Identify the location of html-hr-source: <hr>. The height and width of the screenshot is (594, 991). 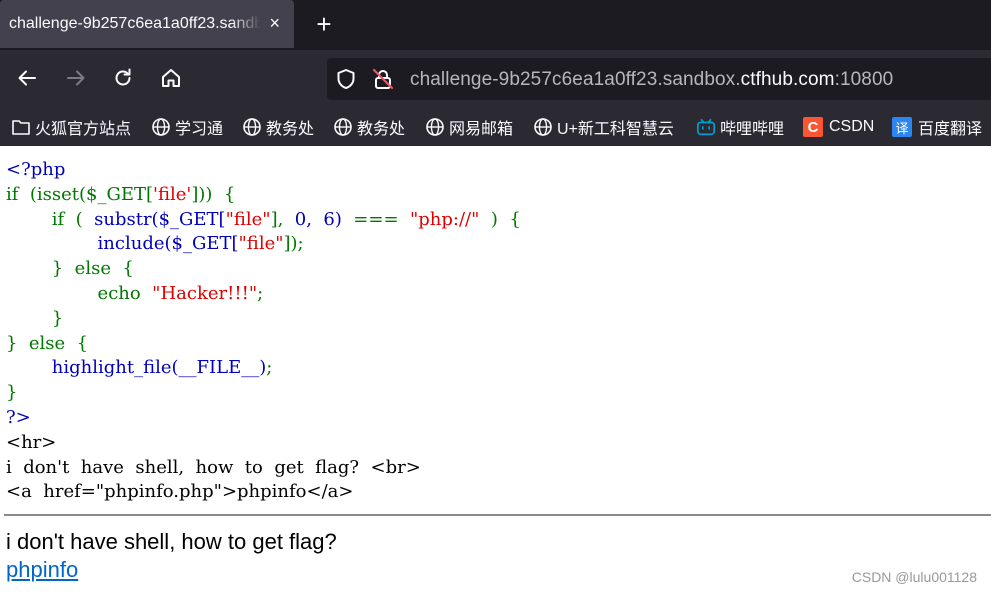
(31, 442).